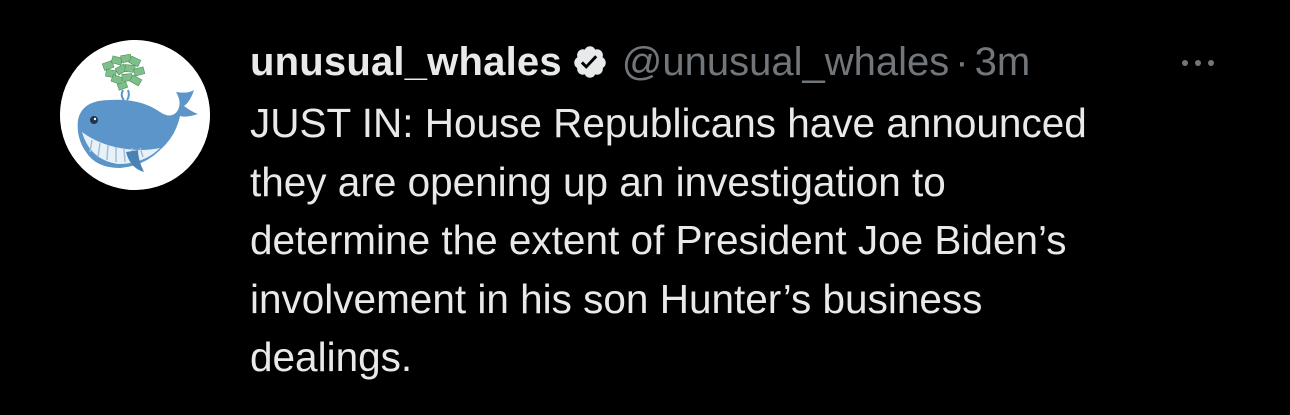 This screenshot has height=415, width=1290. I want to click on tweet-text-line: dealings., so click(331, 357).